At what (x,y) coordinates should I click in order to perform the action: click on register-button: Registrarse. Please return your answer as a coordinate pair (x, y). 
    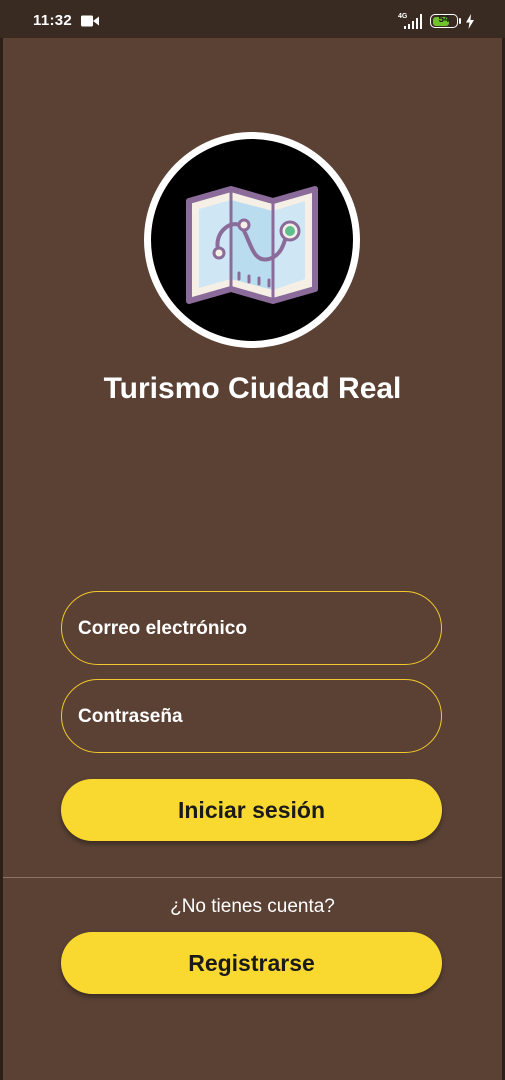
    Looking at the image, I should click on (251, 963).